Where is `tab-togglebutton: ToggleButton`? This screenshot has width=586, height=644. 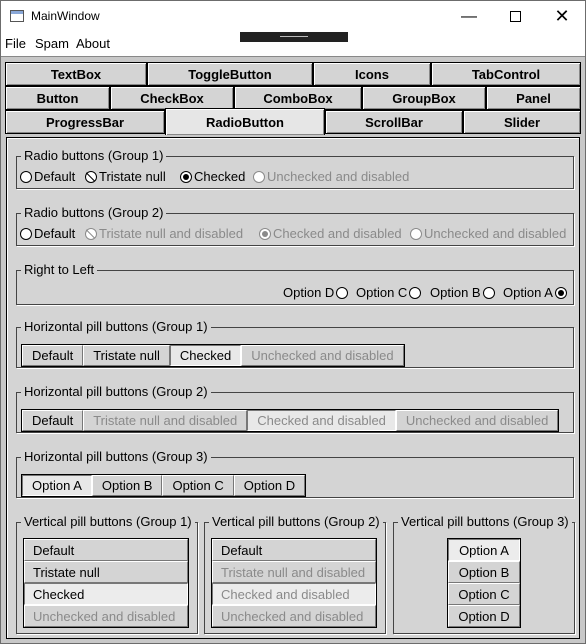
tab-togglebutton: ToggleButton is located at coordinates (230, 74).